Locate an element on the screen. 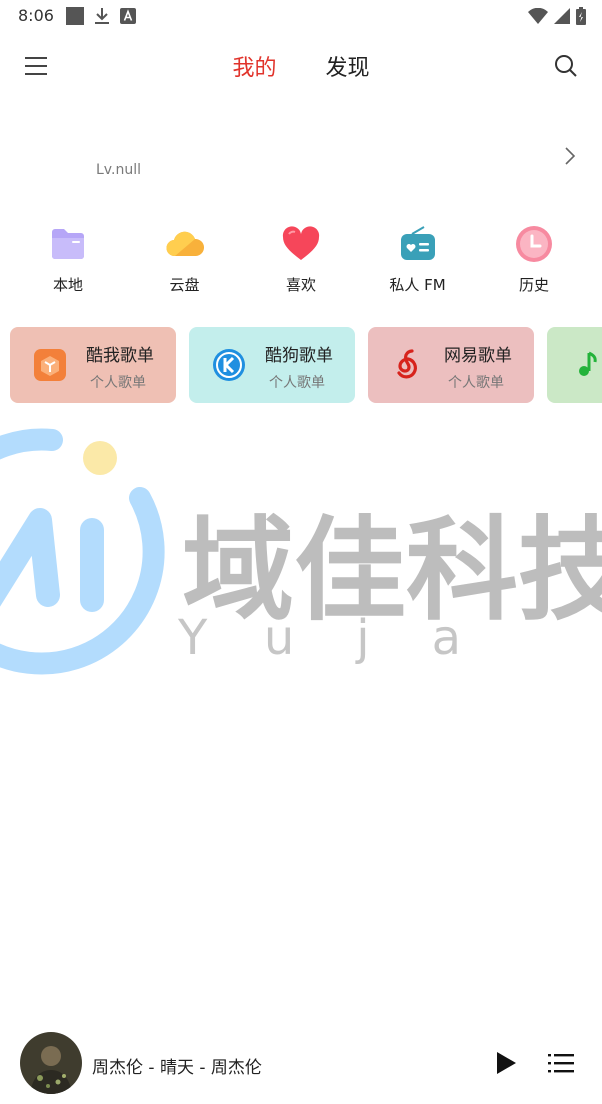 The height and width of the screenshot is (1104, 602). chevron-right-icon is located at coordinates (570, 156).